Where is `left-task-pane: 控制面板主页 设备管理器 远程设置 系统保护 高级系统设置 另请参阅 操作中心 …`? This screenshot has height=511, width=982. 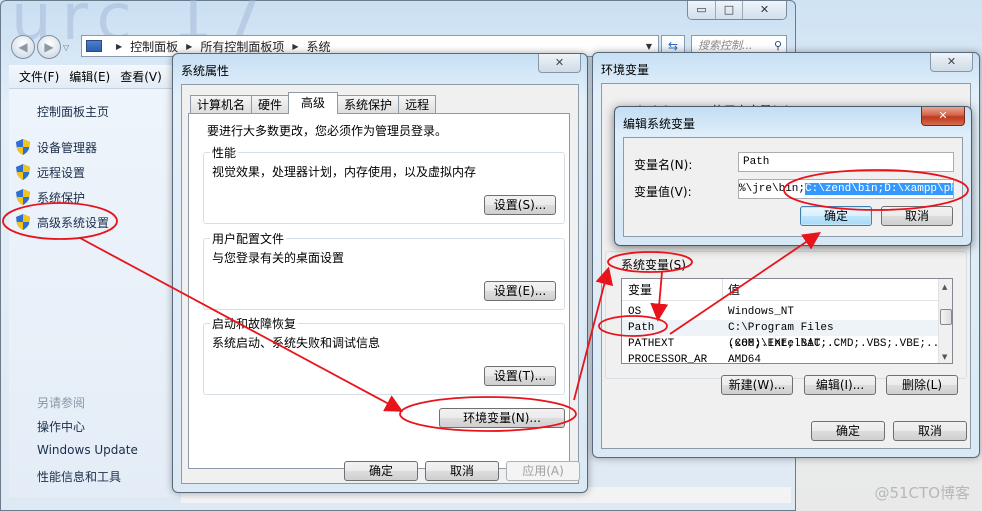 left-task-pane: 控制面板主页 设备管理器 远程设置 系统保护 高级系统设置 另请参阅 操作中心 … is located at coordinates (94, 293).